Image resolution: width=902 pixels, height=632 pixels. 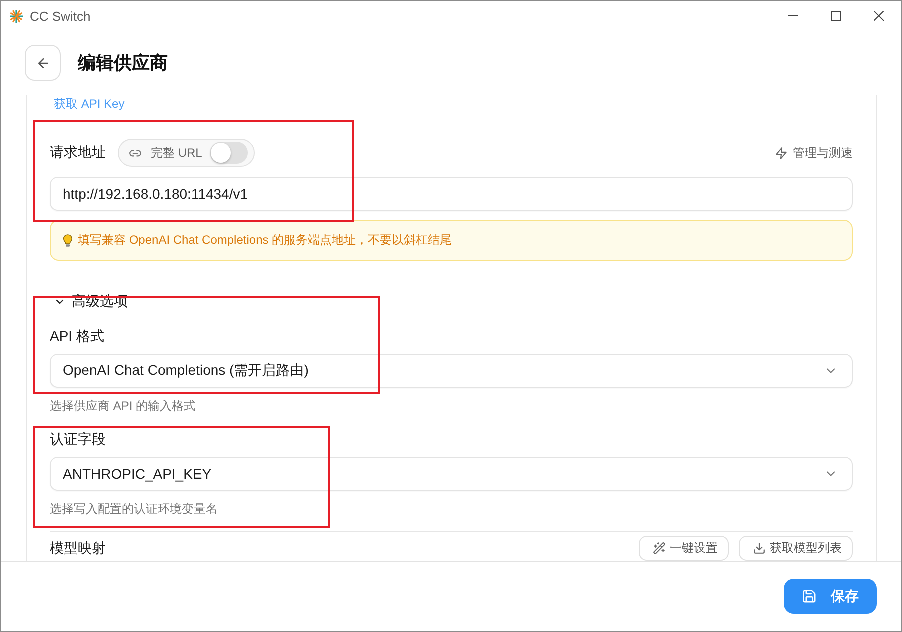 I want to click on field-hint: 选择写入配置的认证环境变量名, so click(x=134, y=509).